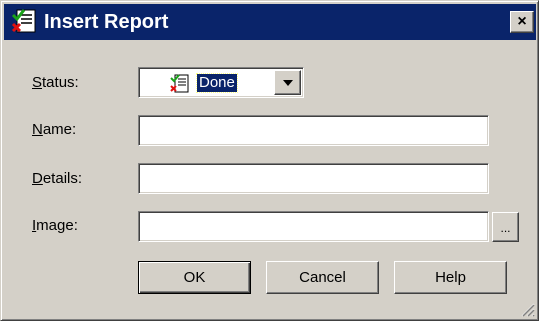 The height and width of the screenshot is (321, 539). I want to click on image-label-text: mage:, so click(57, 225).